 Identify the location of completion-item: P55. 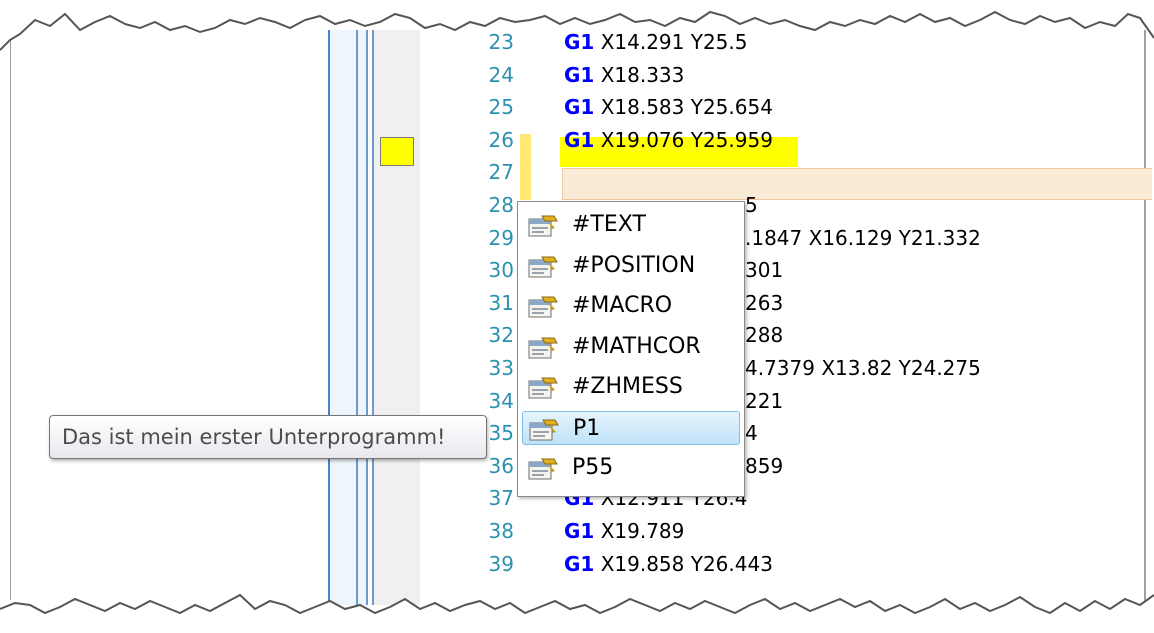
(631, 468).